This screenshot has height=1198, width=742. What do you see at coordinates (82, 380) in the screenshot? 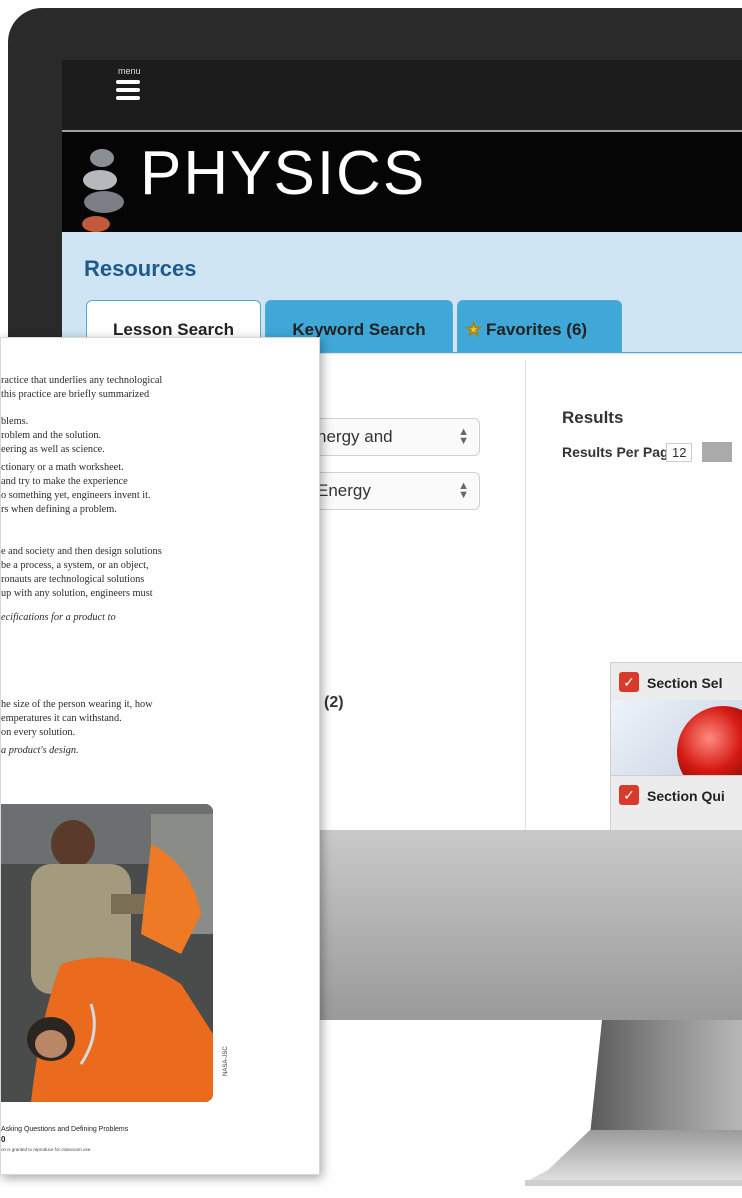
I see `text-line: ractice that underlies any technological` at bounding box center [82, 380].